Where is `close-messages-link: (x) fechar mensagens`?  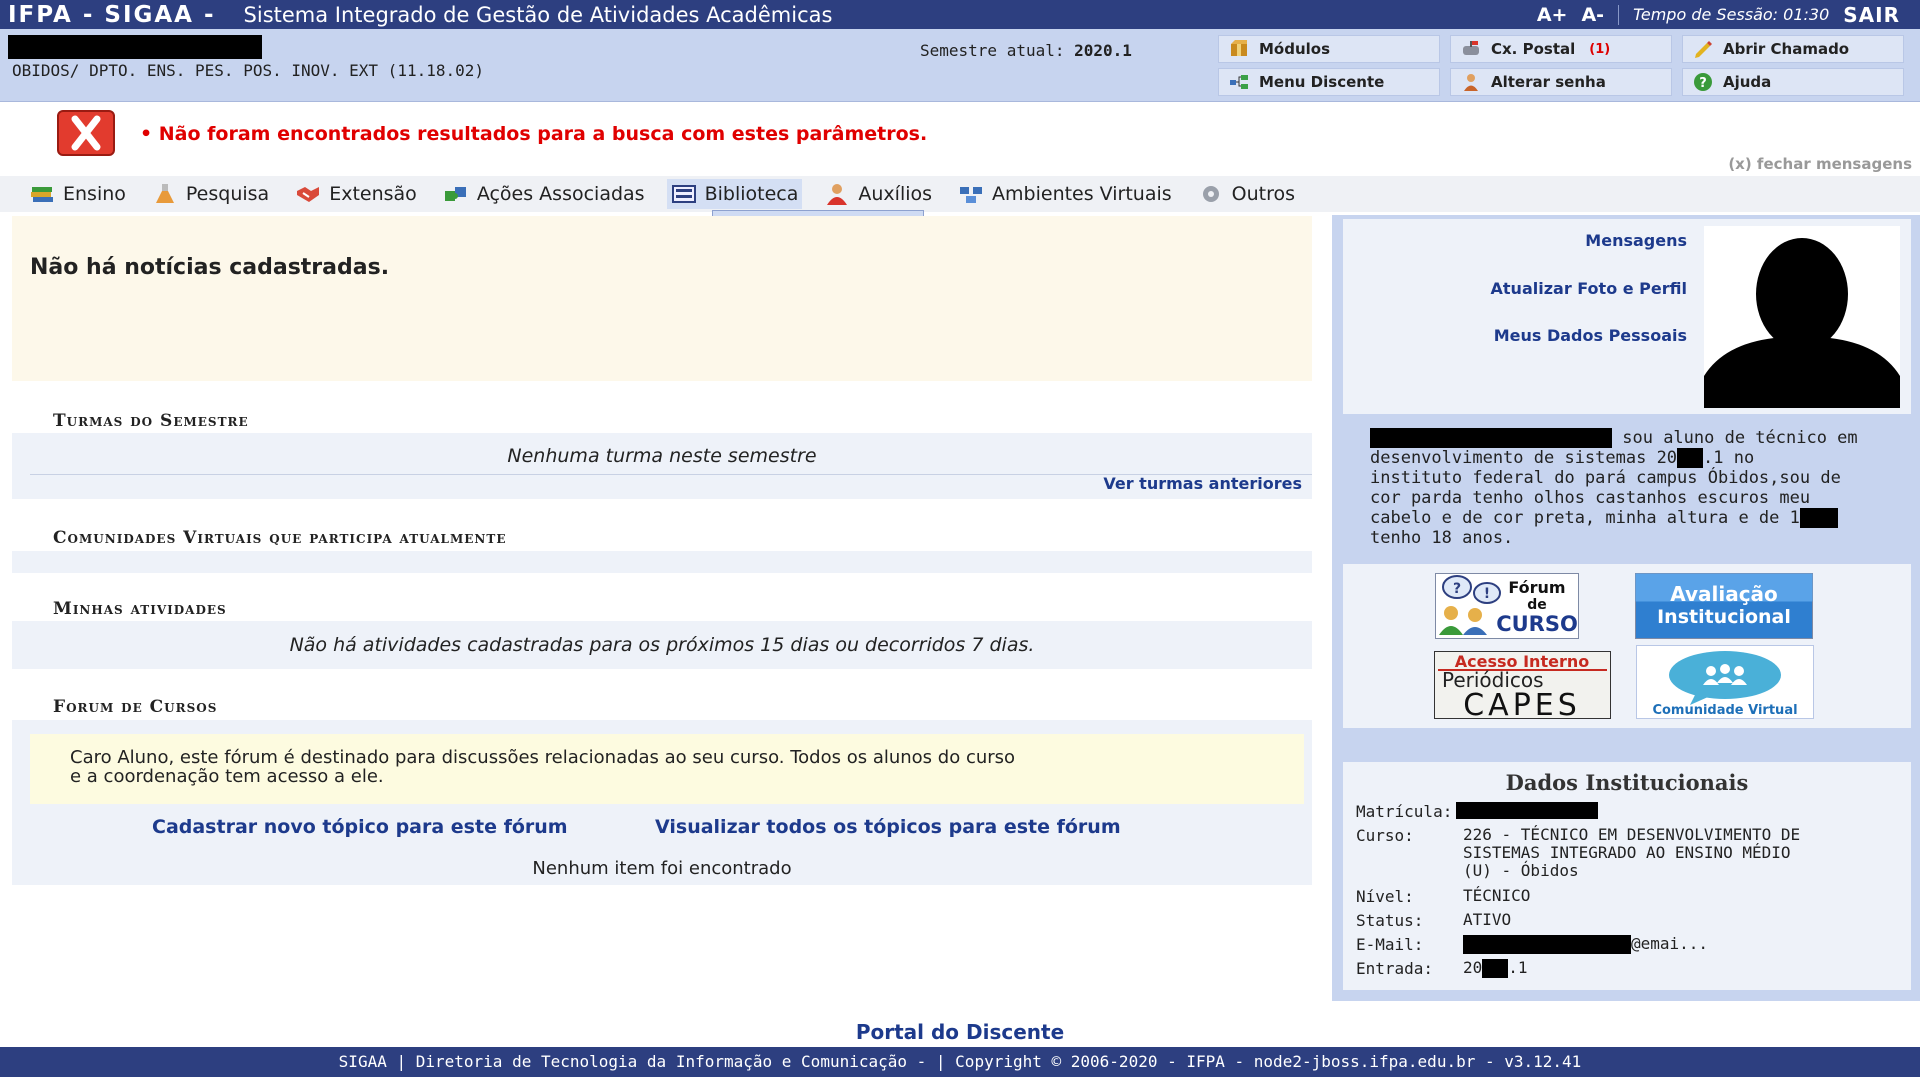 close-messages-link: (x) fechar mensagens is located at coordinates (1820, 164).